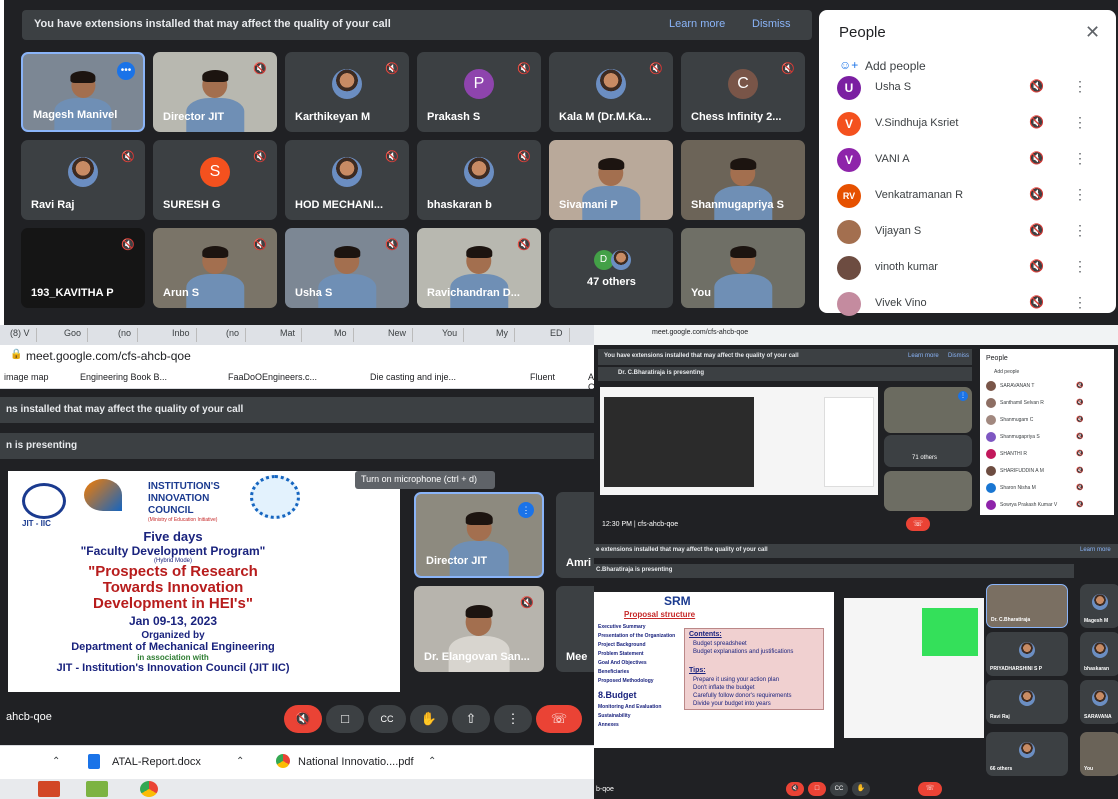  I want to click on browser-tab: You, so click(450, 335).